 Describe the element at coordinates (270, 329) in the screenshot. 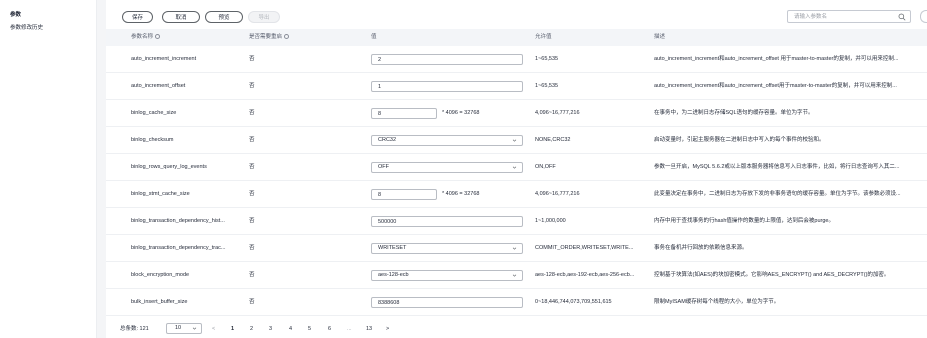

I see `page-item-3: 3` at that location.